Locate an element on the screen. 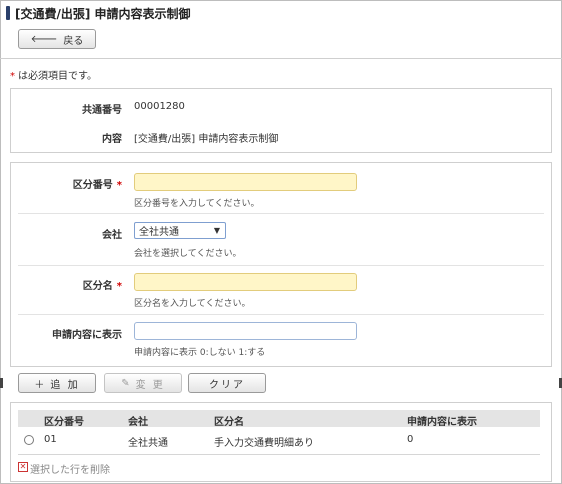 The image size is (562, 484). row-radio is located at coordinates (29, 440).